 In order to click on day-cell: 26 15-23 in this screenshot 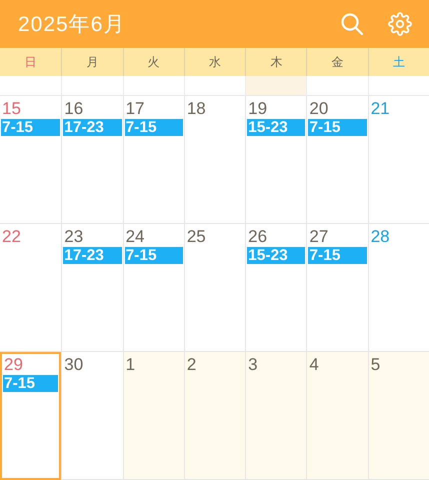, I will do `click(275, 288)`.